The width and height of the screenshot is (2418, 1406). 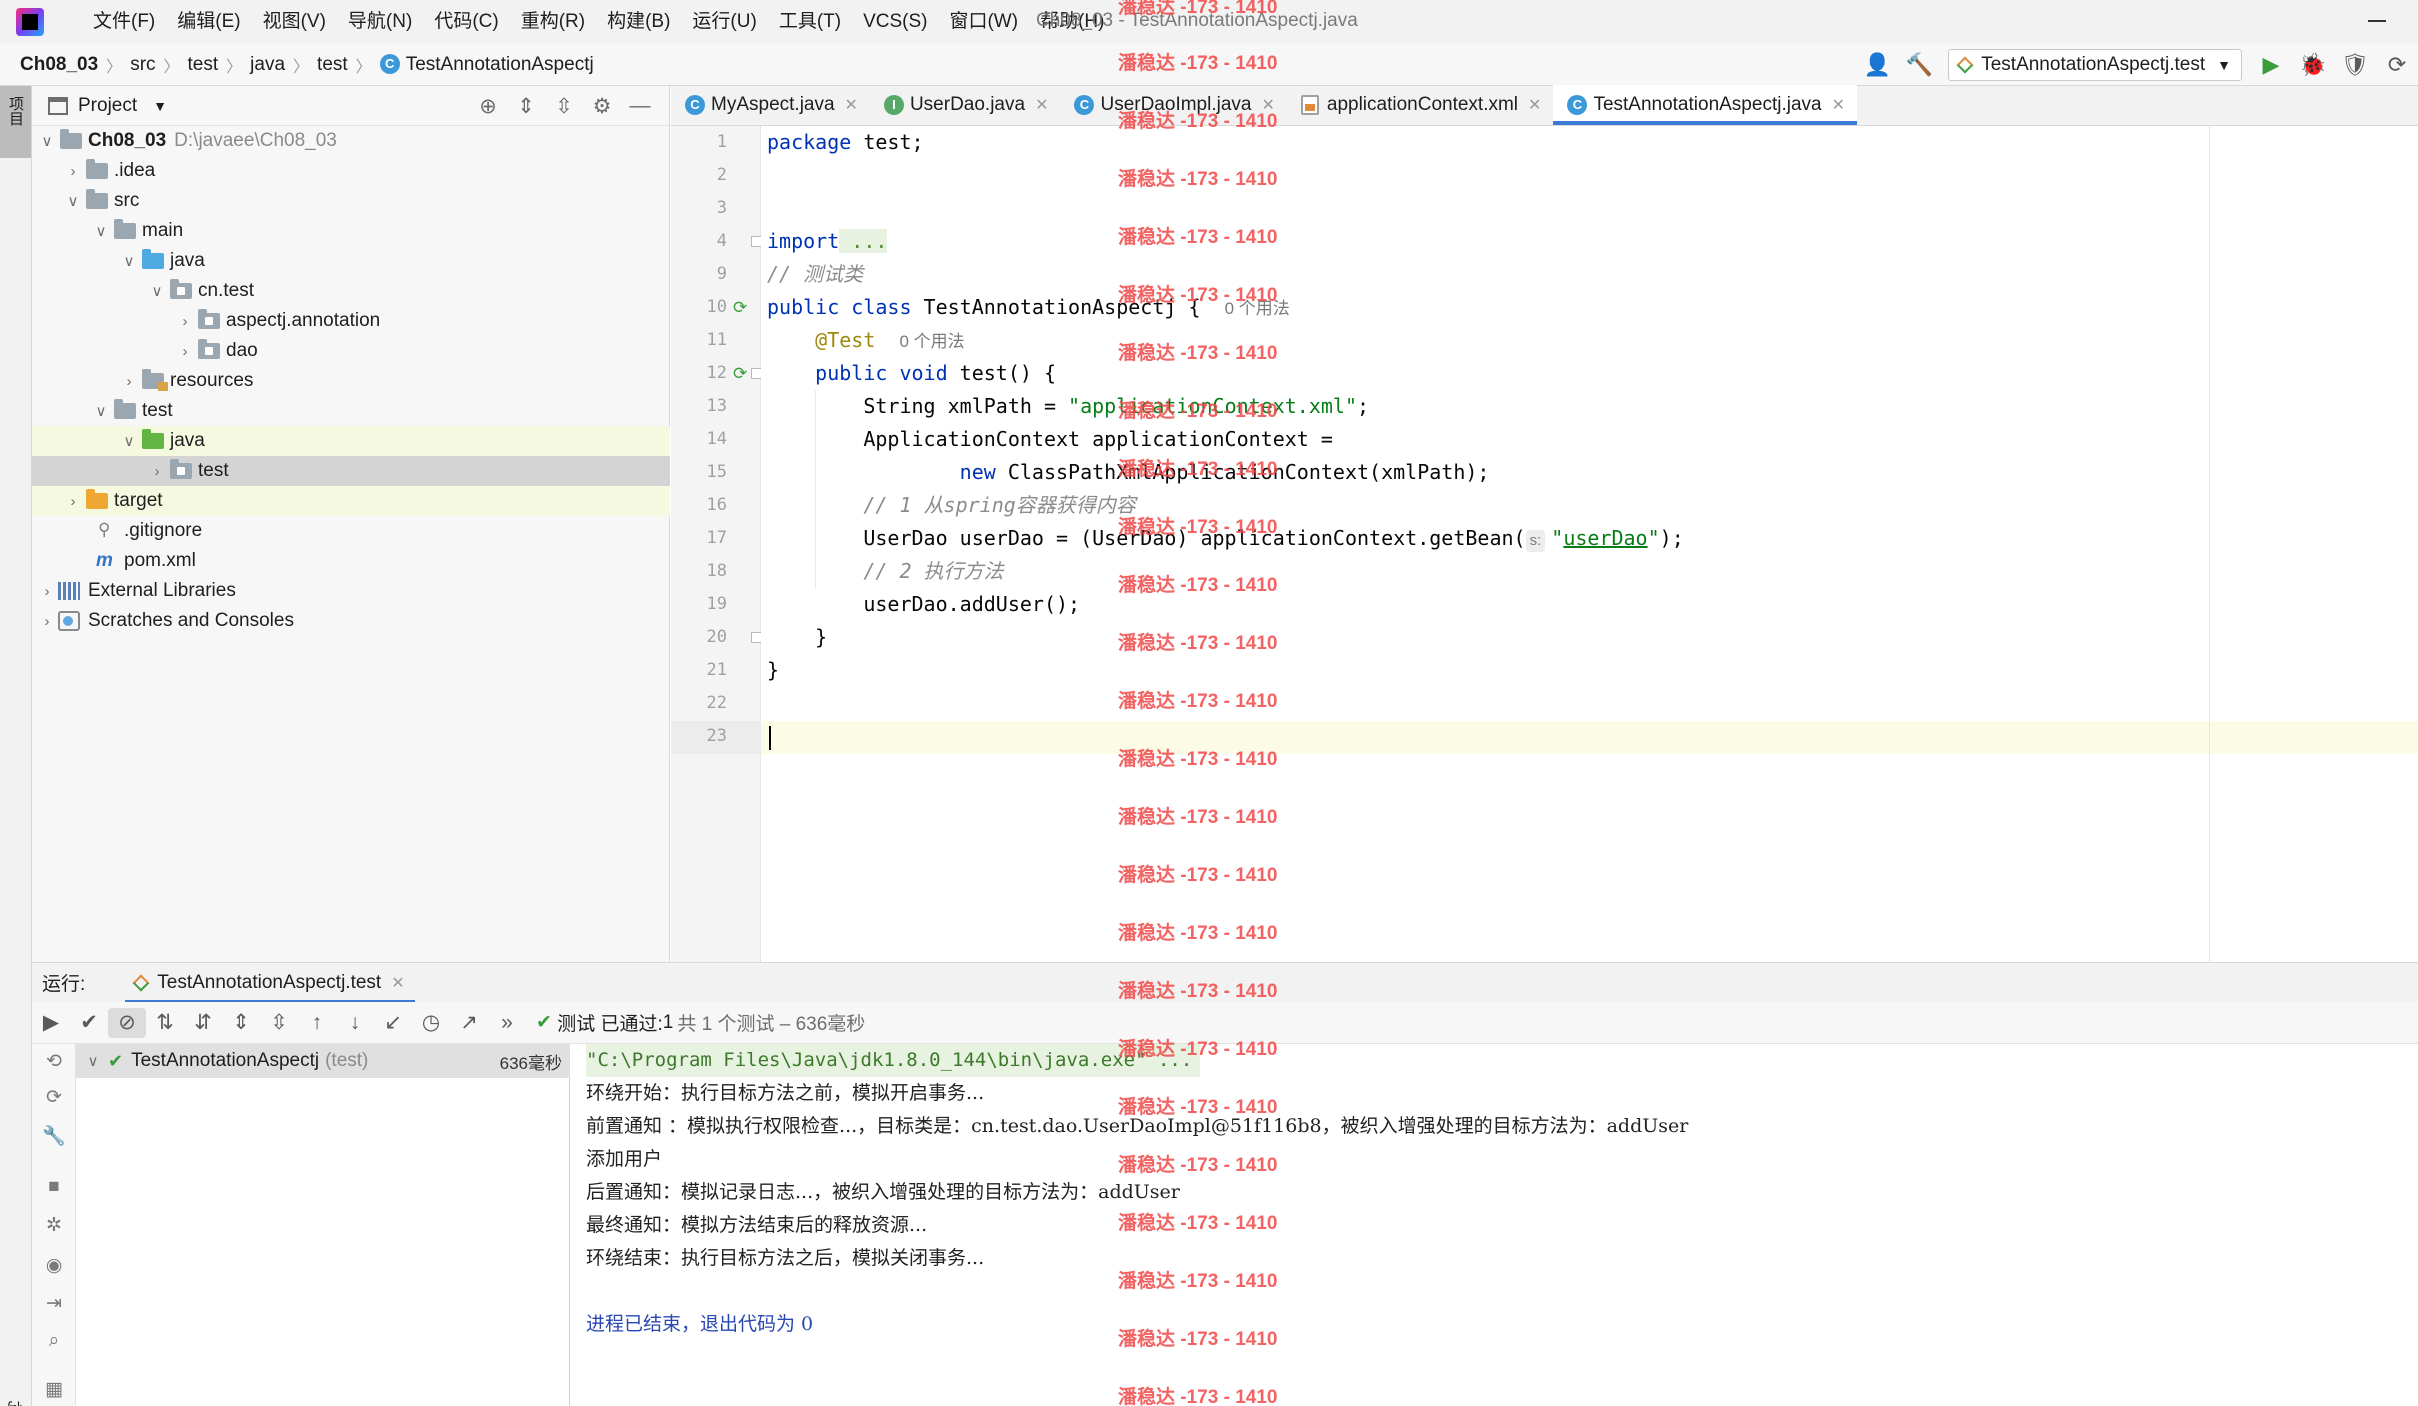 What do you see at coordinates (640, 106) in the screenshot?
I see `hide-icon: —` at bounding box center [640, 106].